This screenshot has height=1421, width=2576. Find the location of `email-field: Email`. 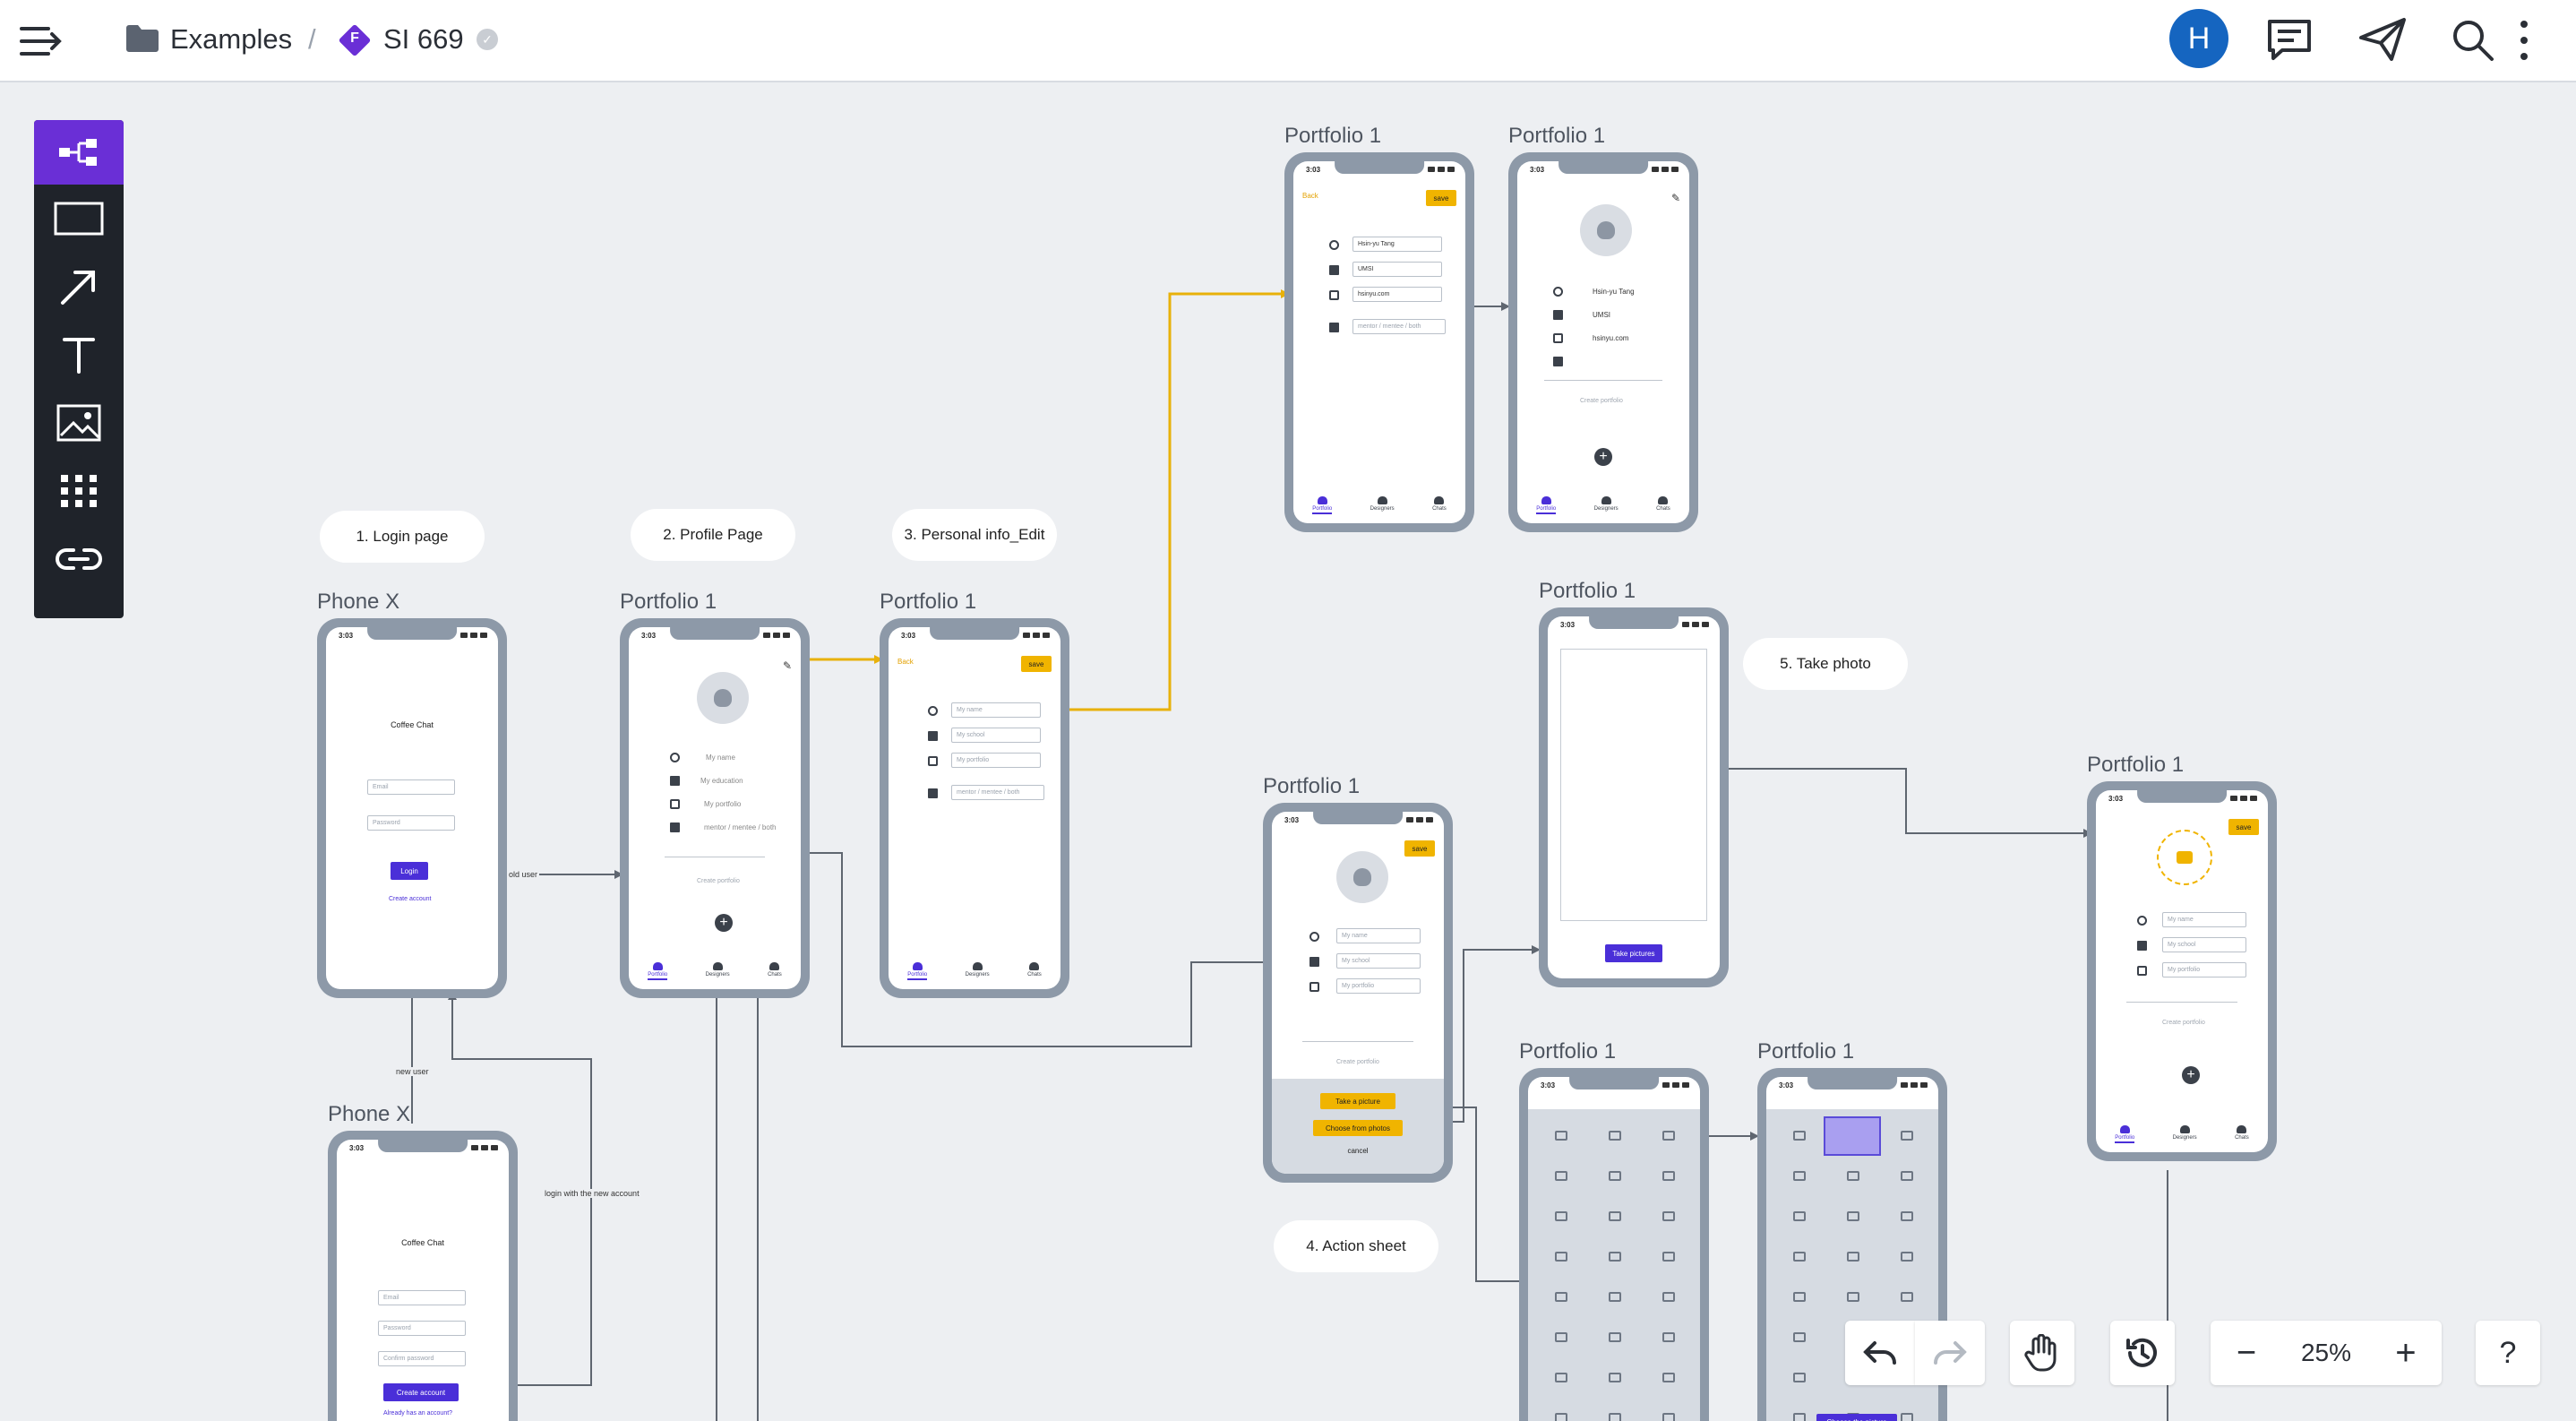

email-field: Email is located at coordinates (411, 787).